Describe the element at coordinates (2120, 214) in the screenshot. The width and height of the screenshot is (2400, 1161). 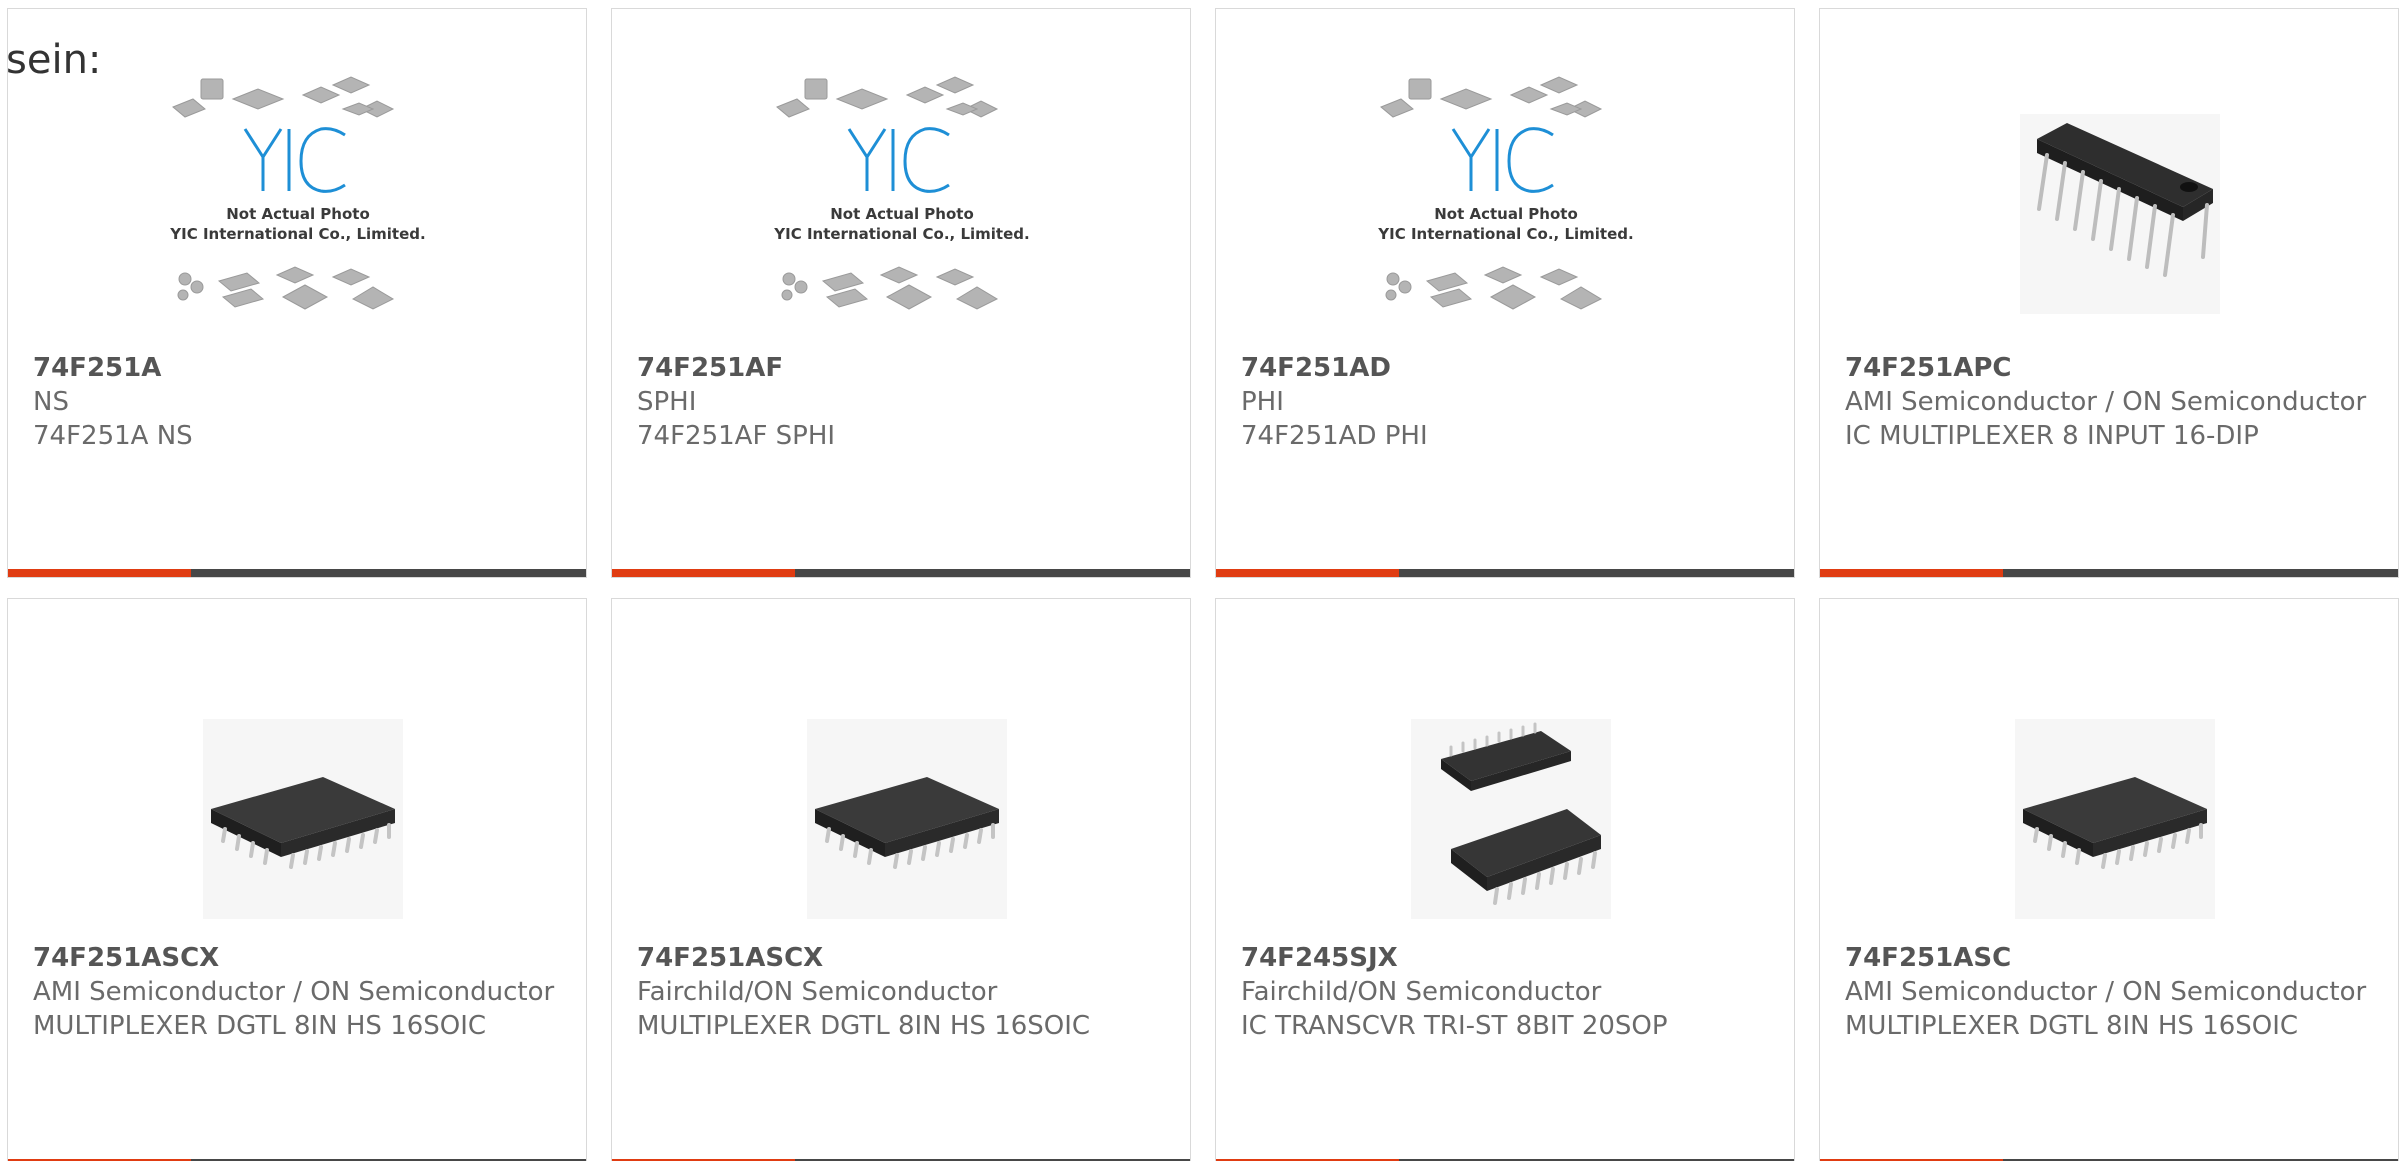
I see `dip-chip-icon` at that location.